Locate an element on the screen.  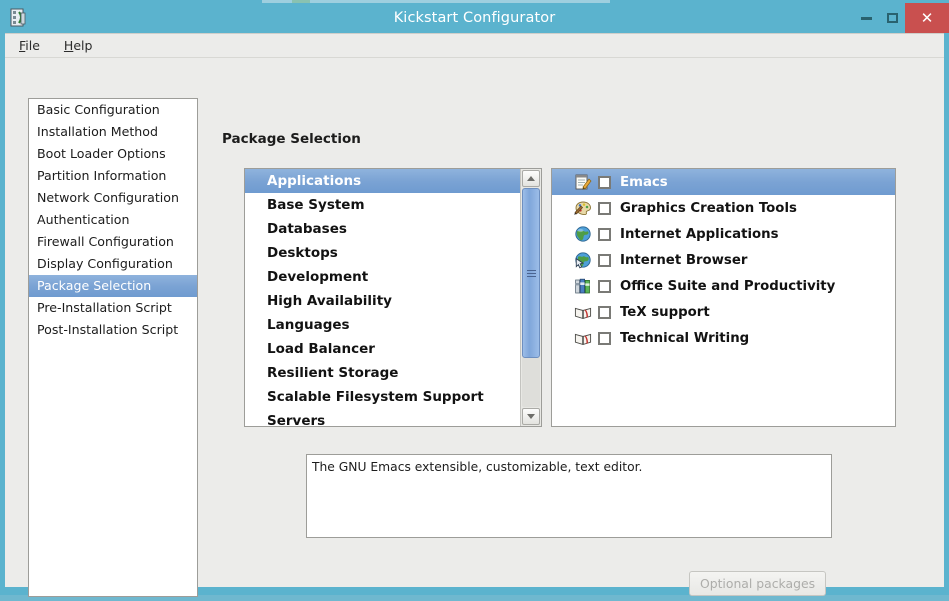
package-checkbox-internet-applications is located at coordinates (604, 234).